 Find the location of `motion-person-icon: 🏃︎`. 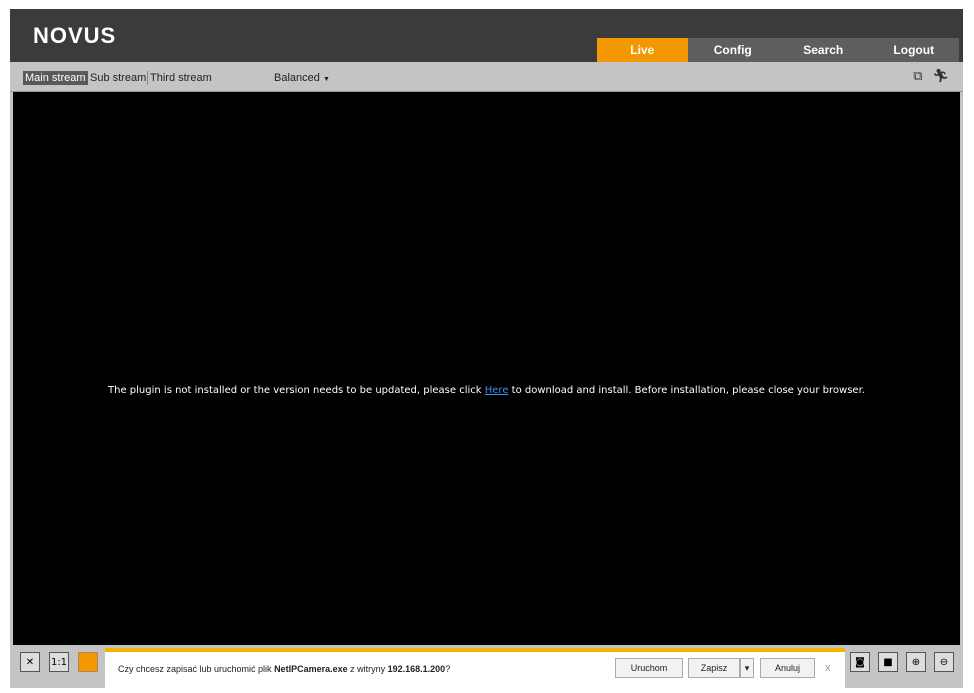

motion-person-icon: 🏃︎ is located at coordinates (940, 76).